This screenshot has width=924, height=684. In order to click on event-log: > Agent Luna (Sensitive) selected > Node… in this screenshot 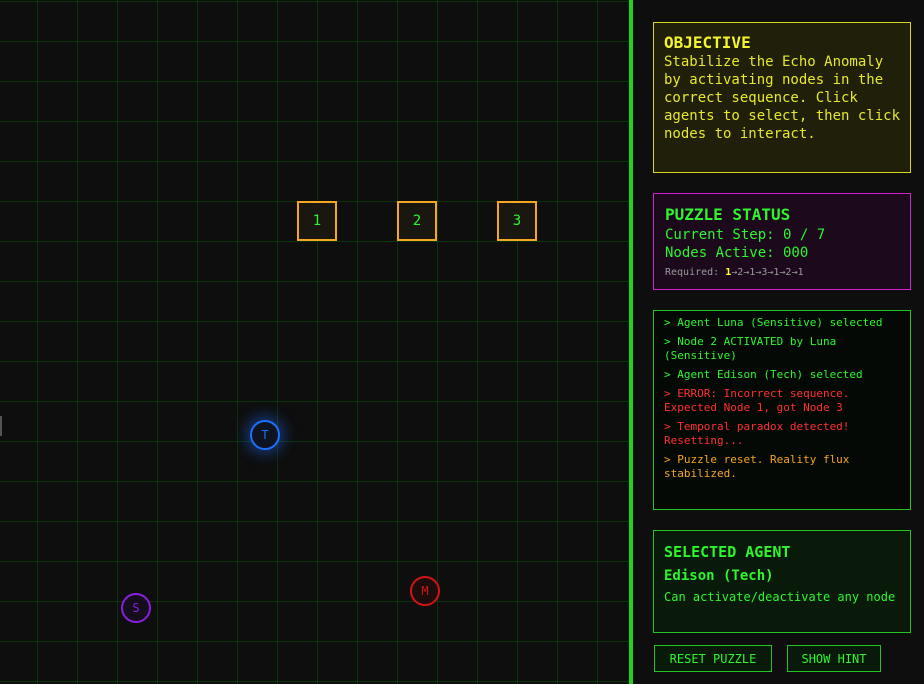, I will do `click(782, 410)`.